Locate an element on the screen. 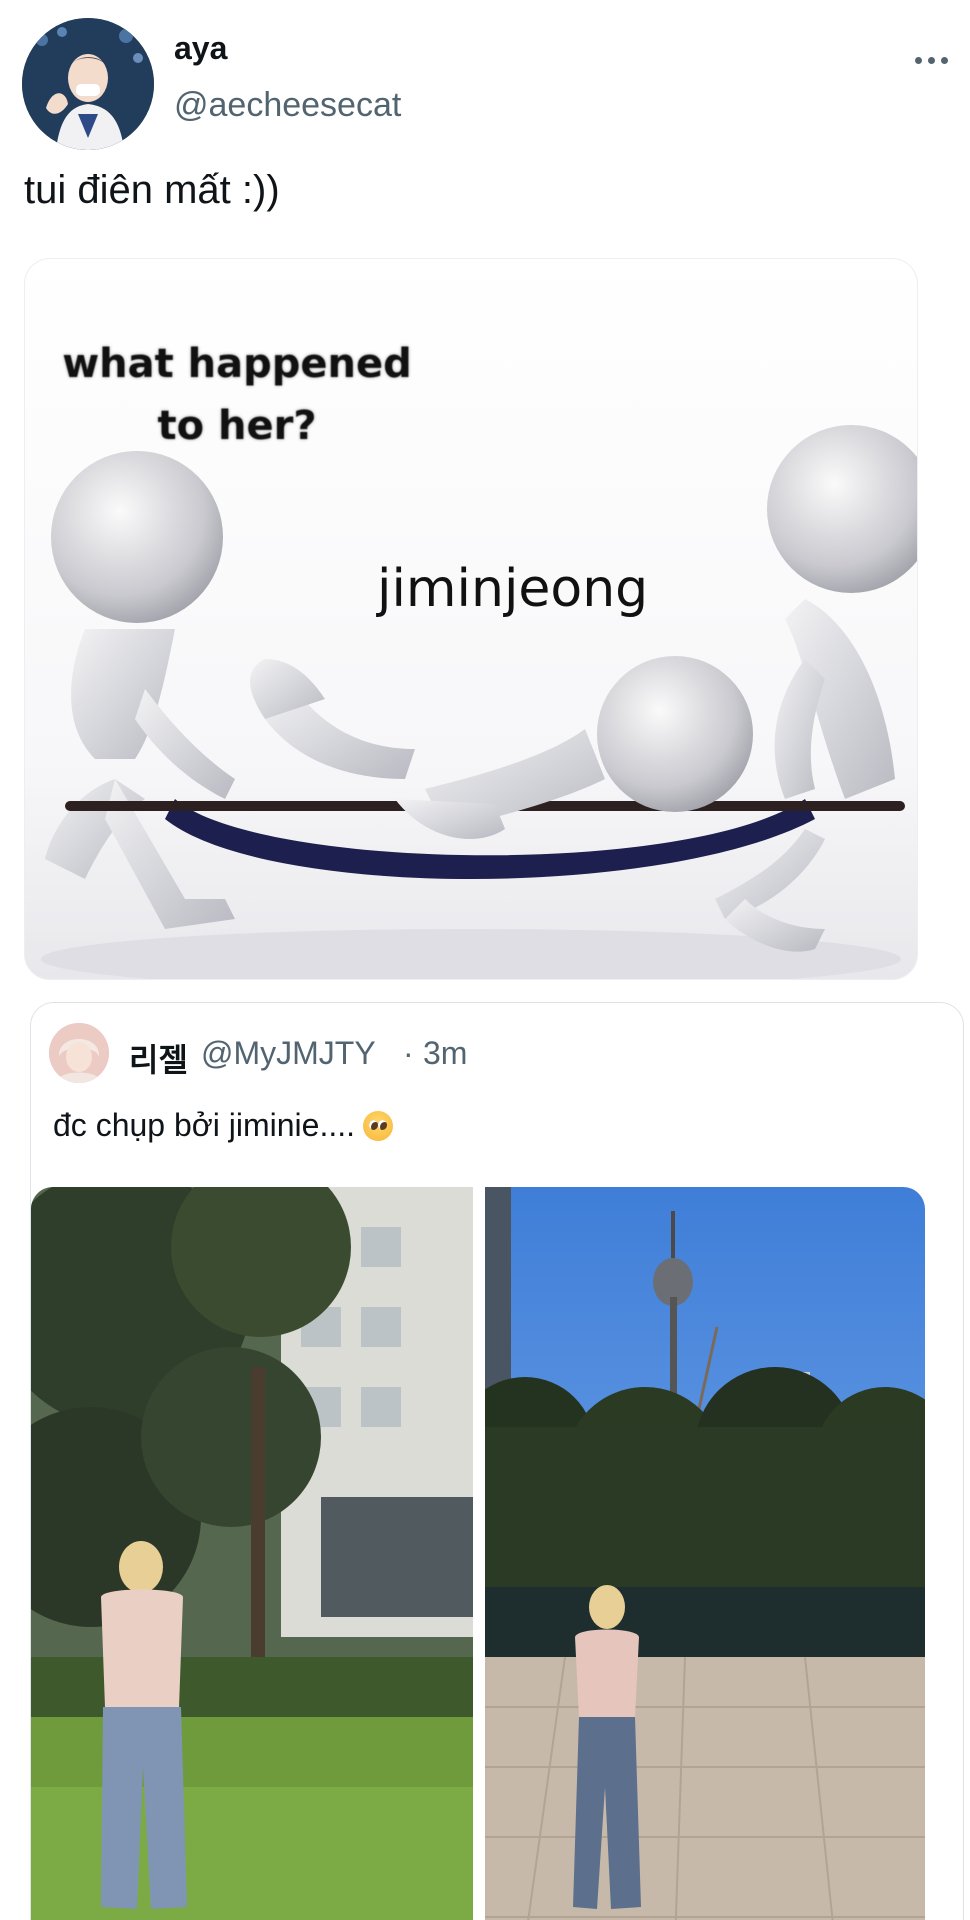  quoted-handle: @MyJMJTY is located at coordinates (288, 1053).